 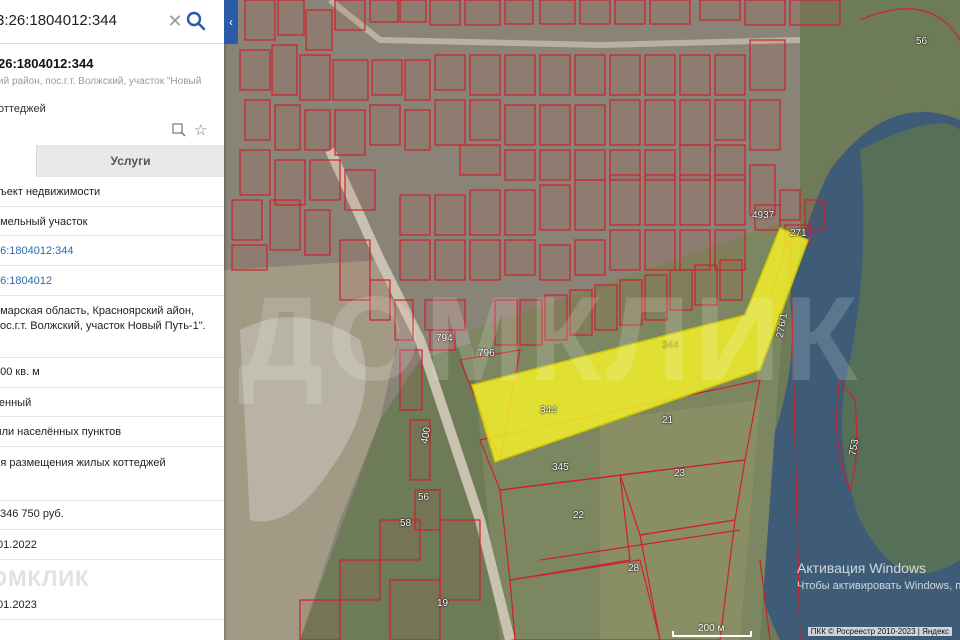 What do you see at coordinates (112, 192) in the screenshot?
I see `list-item: бъект недвижимости` at bounding box center [112, 192].